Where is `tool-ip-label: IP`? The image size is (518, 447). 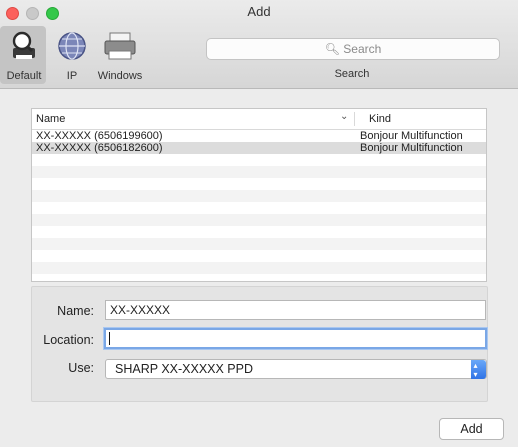 tool-ip-label: IP is located at coordinates (72, 76).